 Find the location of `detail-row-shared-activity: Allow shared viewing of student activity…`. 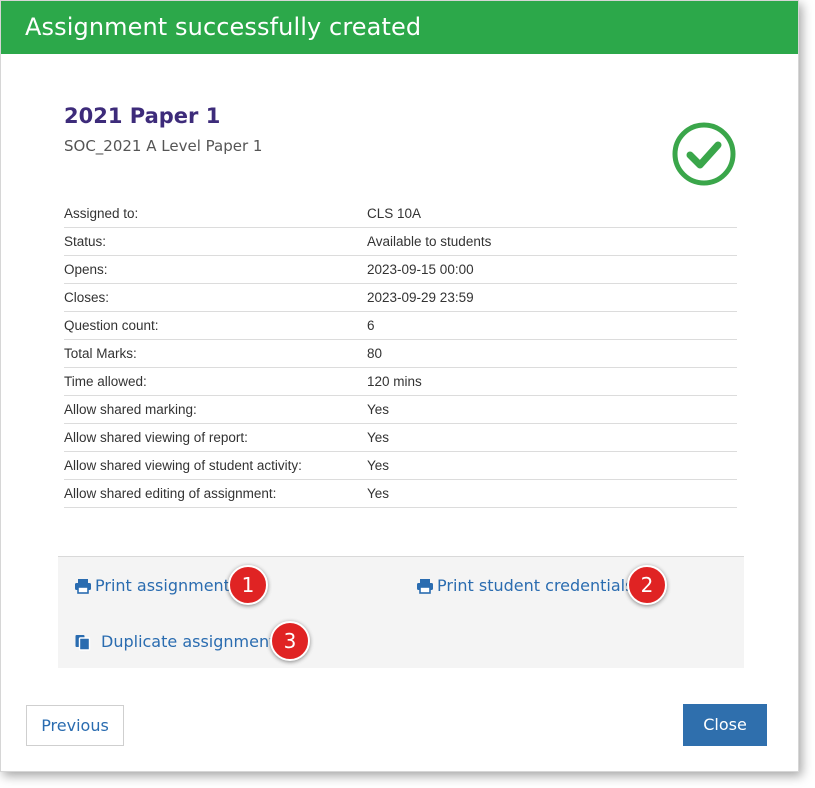

detail-row-shared-activity: Allow shared viewing of student activity… is located at coordinates (400, 466).